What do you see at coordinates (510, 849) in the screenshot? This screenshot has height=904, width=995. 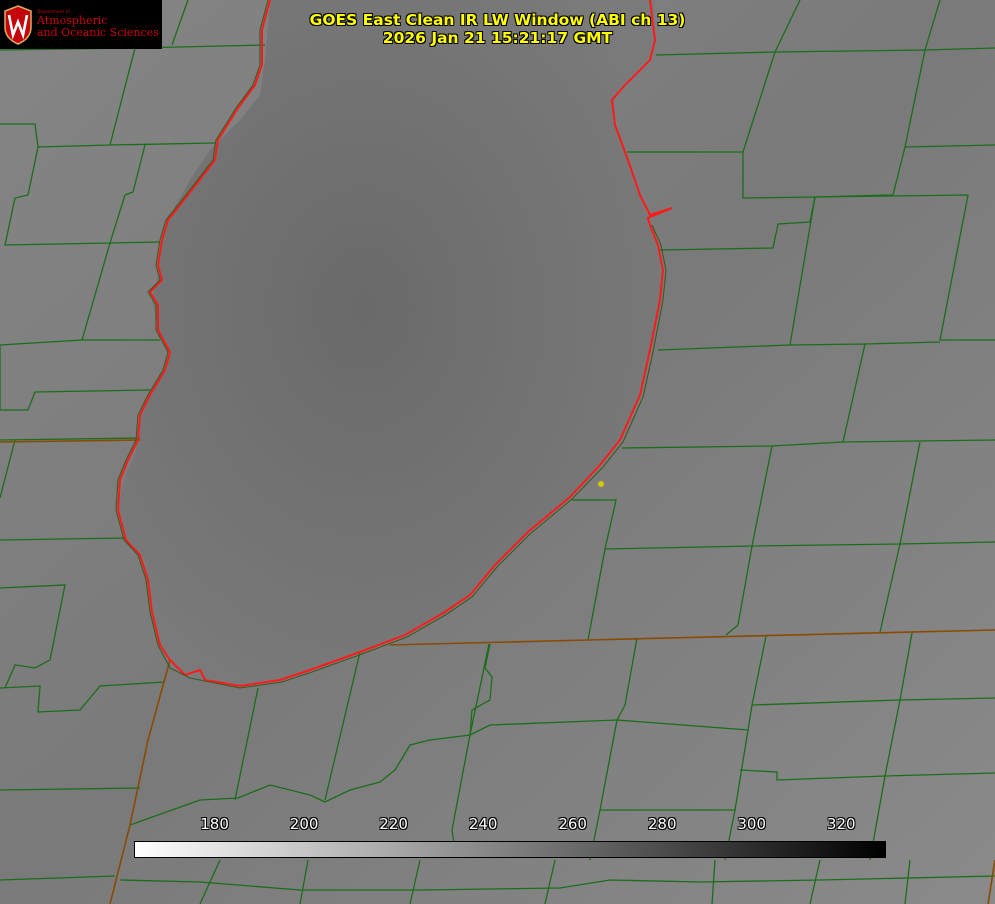 I see `colorbar` at bounding box center [510, 849].